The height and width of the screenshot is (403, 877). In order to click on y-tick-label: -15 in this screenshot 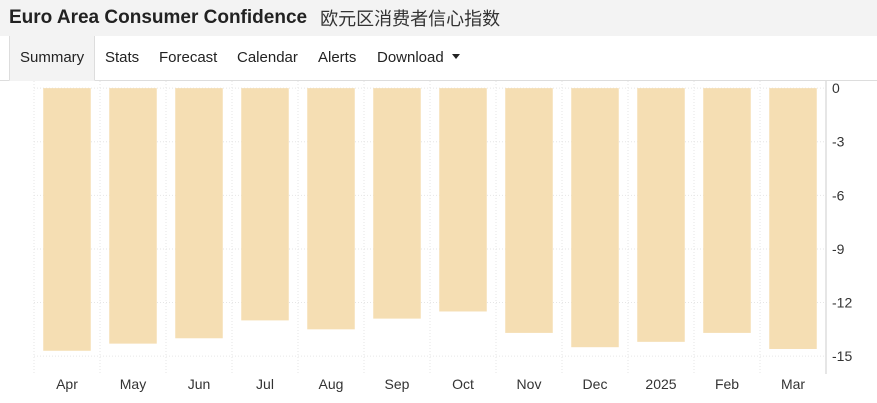, I will do `click(842, 356)`.